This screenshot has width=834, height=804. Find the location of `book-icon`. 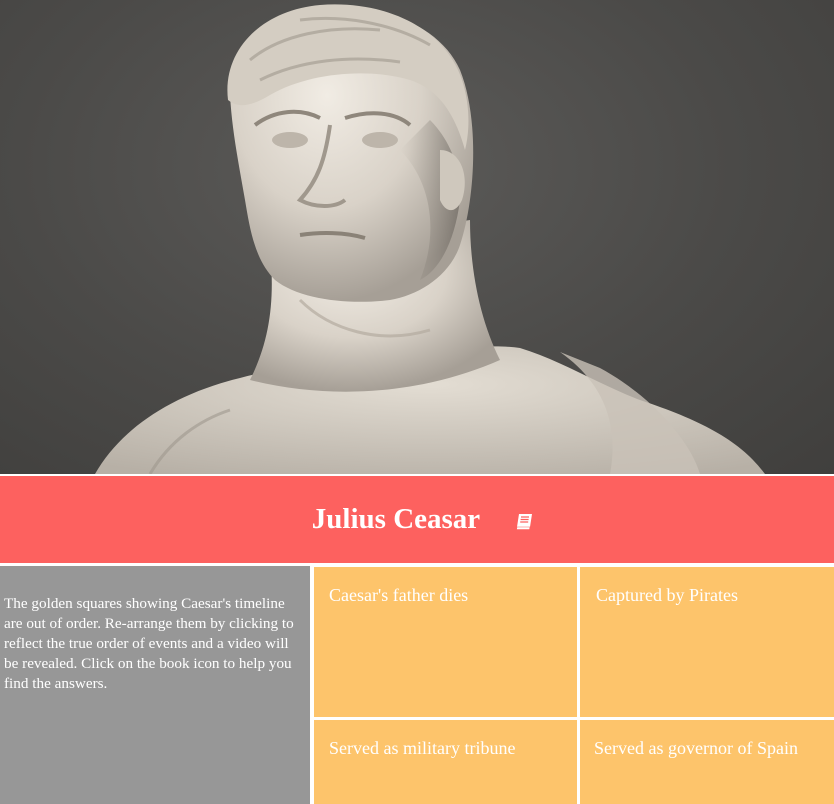

book-icon is located at coordinates (525, 522).